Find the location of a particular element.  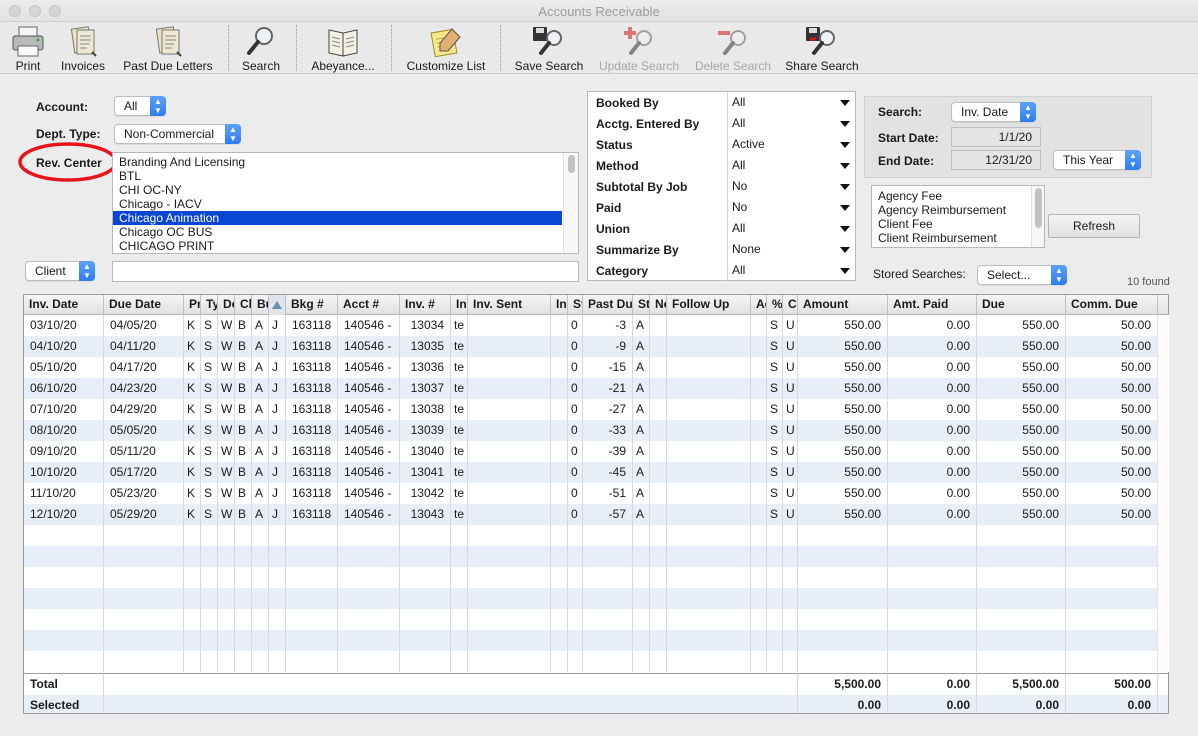

column-header: Comm. Due is located at coordinates (1112, 305).